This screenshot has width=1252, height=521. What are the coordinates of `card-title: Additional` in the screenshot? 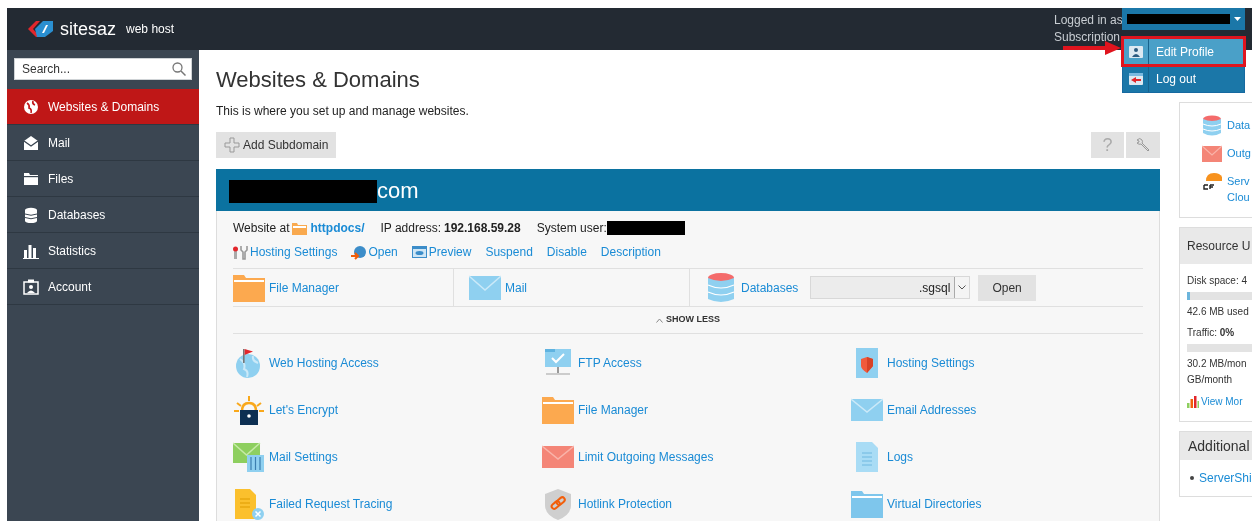 It's located at (1216, 446).